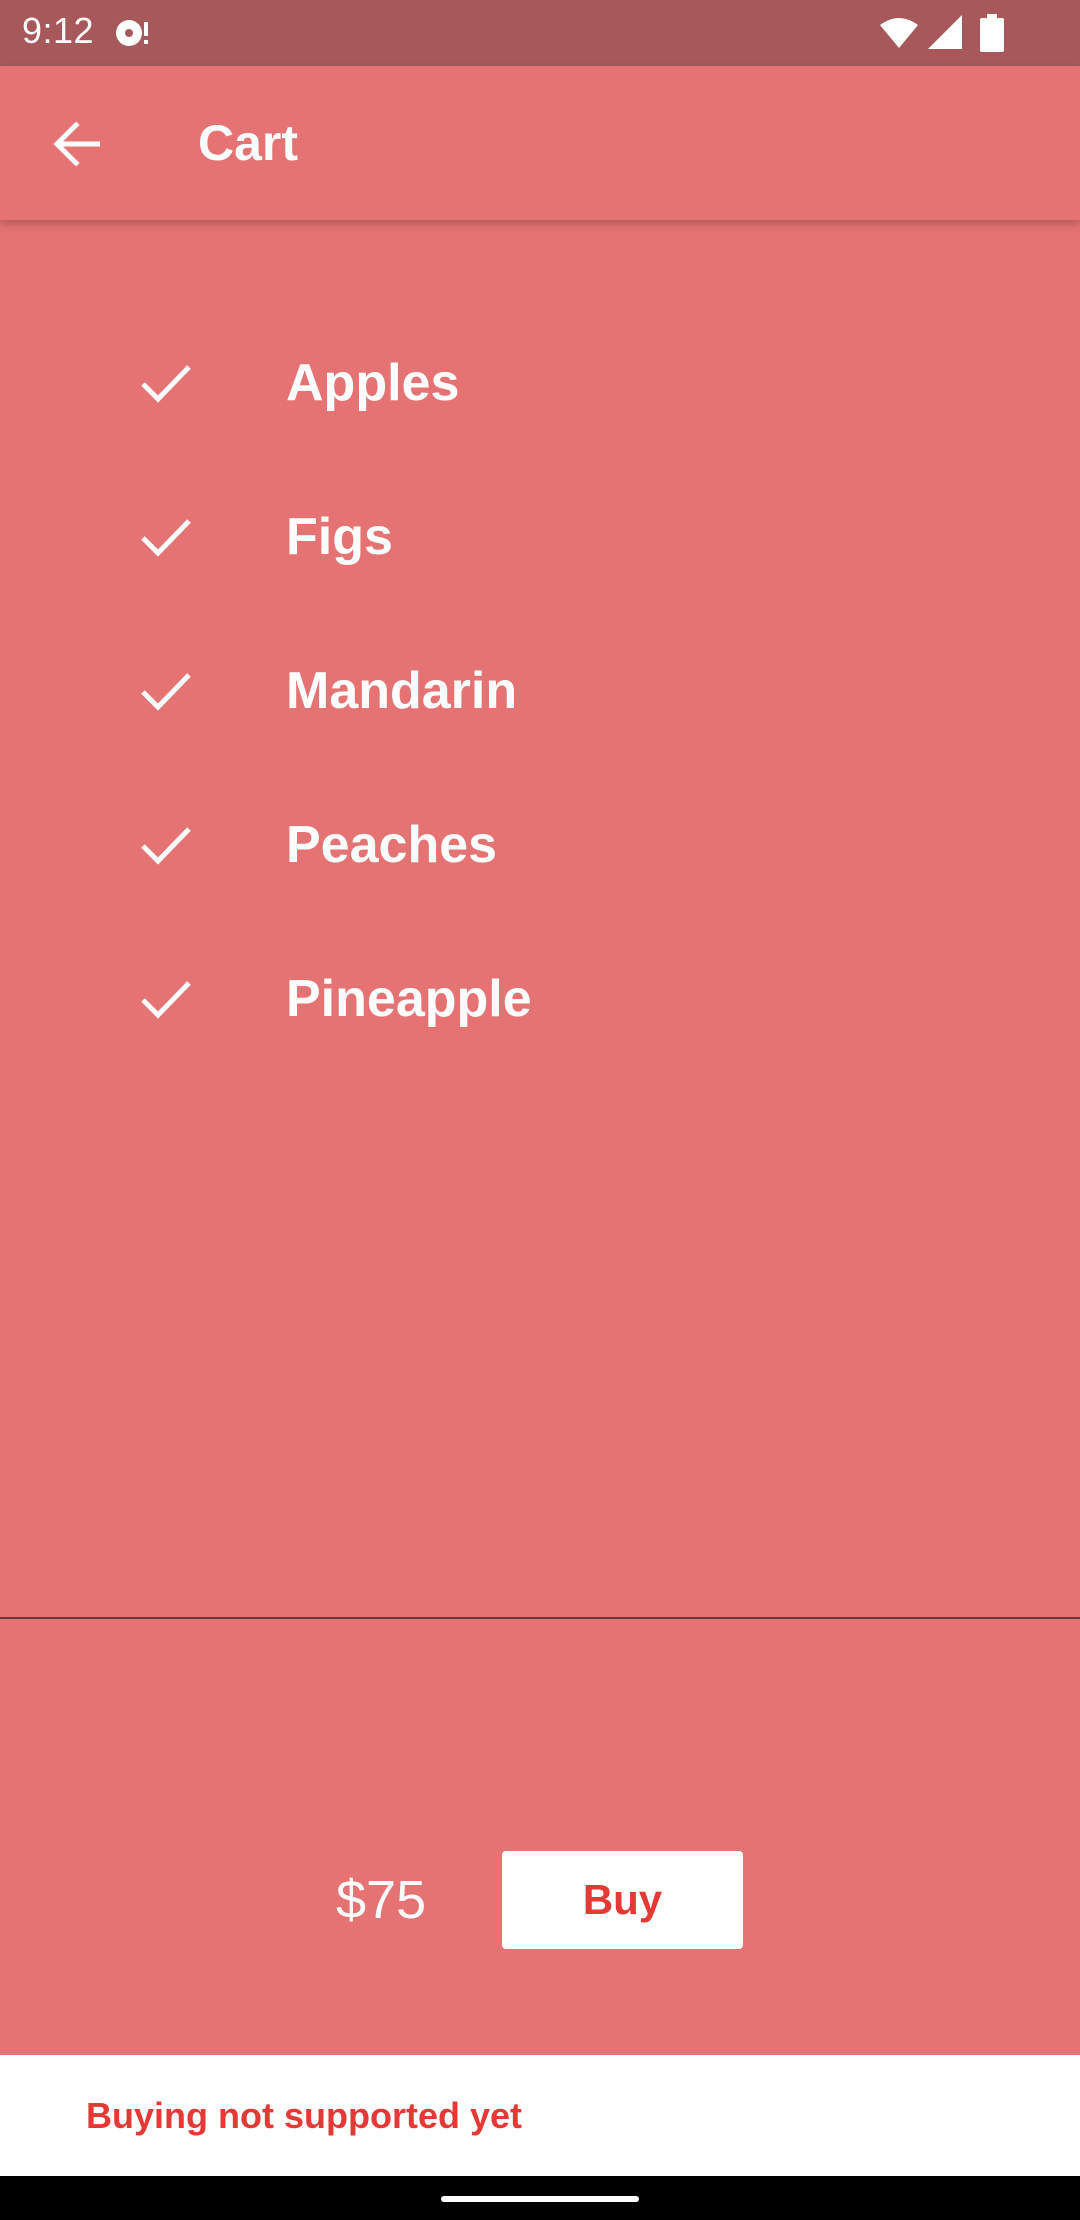 Image resolution: width=1080 pixels, height=2220 pixels. What do you see at coordinates (248, 143) in the screenshot?
I see `page-title: Cart` at bounding box center [248, 143].